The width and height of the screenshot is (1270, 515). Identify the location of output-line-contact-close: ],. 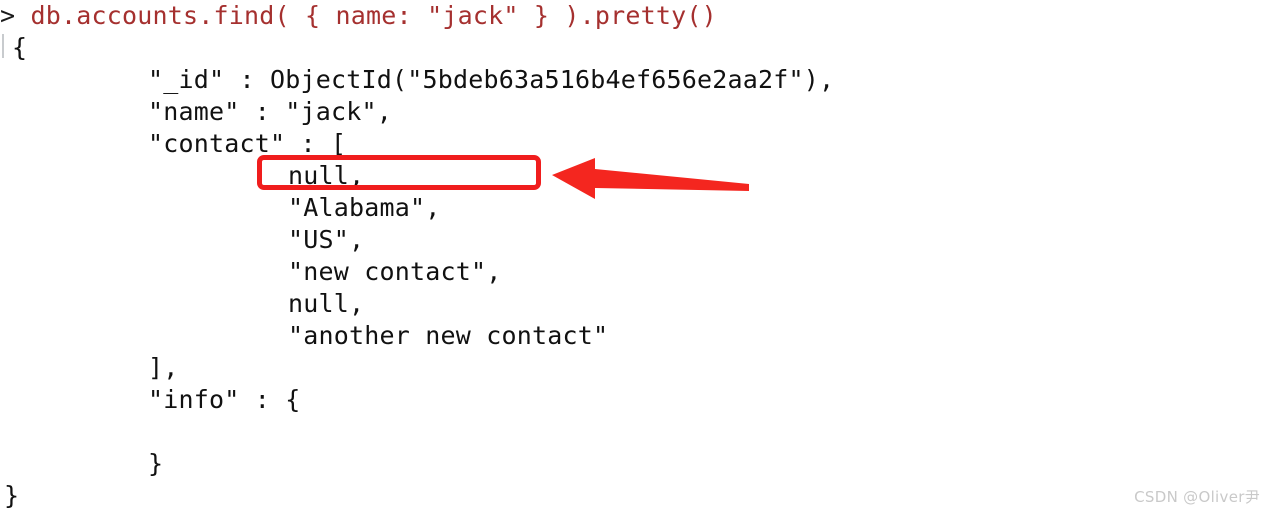
(163, 367).